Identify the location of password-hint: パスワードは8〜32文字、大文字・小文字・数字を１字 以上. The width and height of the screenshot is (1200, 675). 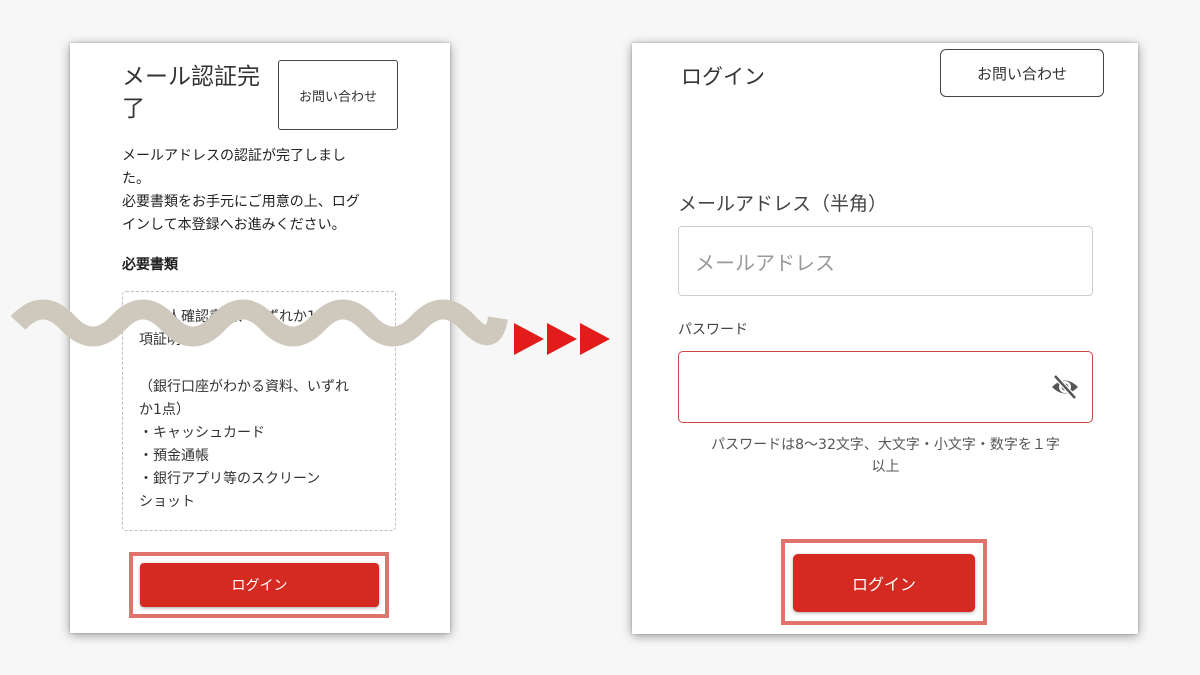
(885, 456).